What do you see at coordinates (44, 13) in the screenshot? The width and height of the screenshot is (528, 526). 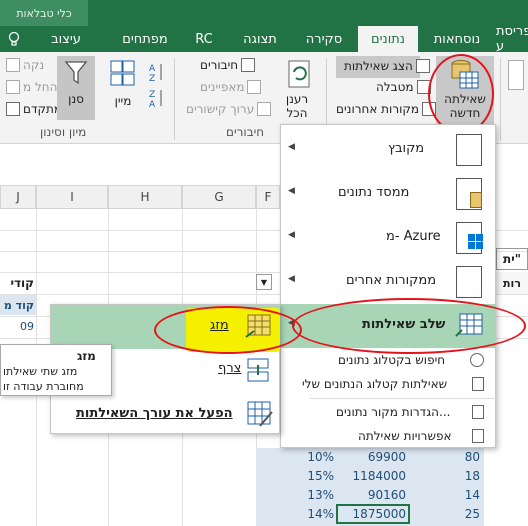 I see `context-tab-label: כלי טבלאות` at bounding box center [44, 13].